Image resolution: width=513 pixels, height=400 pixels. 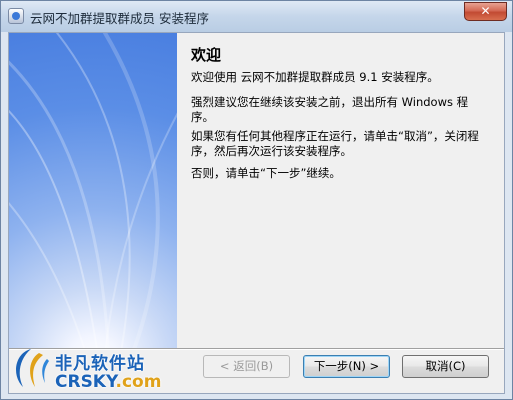 What do you see at coordinates (485, 11) in the screenshot?
I see `close-button: ✕` at bounding box center [485, 11].